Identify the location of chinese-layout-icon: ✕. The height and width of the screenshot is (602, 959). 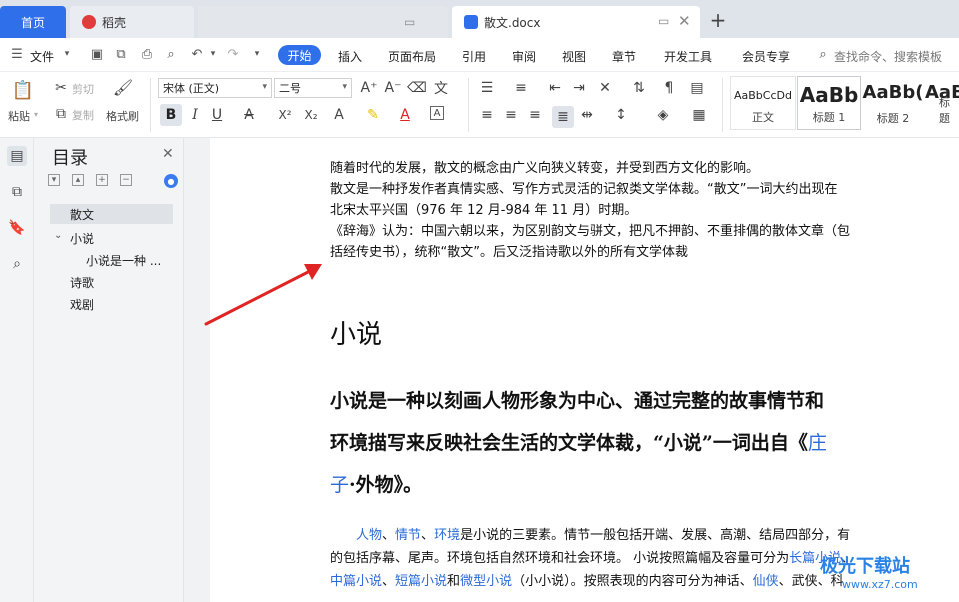
(605, 88).